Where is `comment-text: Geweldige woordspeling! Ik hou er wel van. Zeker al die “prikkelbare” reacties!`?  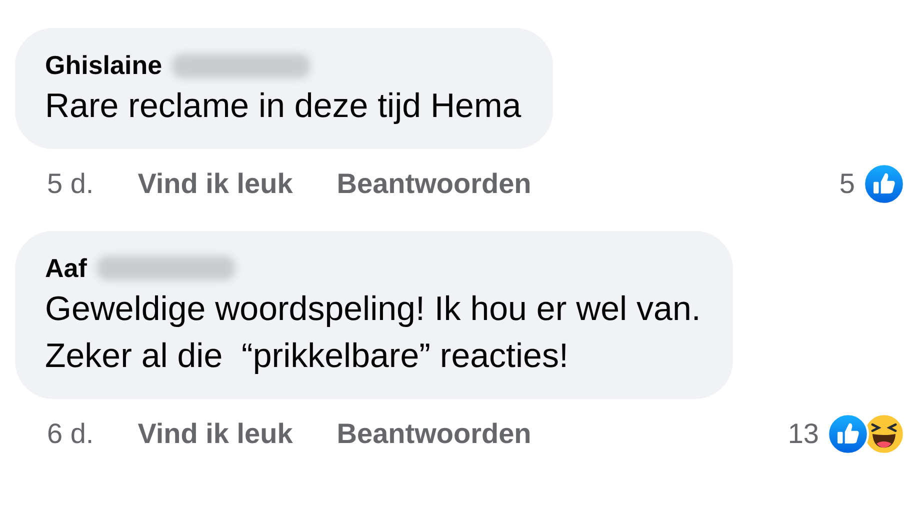
comment-text: Geweldige woordspeling! Ik hou er wel van. Zeker al die “prikkelbare” reacties! is located at coordinates (373, 333).